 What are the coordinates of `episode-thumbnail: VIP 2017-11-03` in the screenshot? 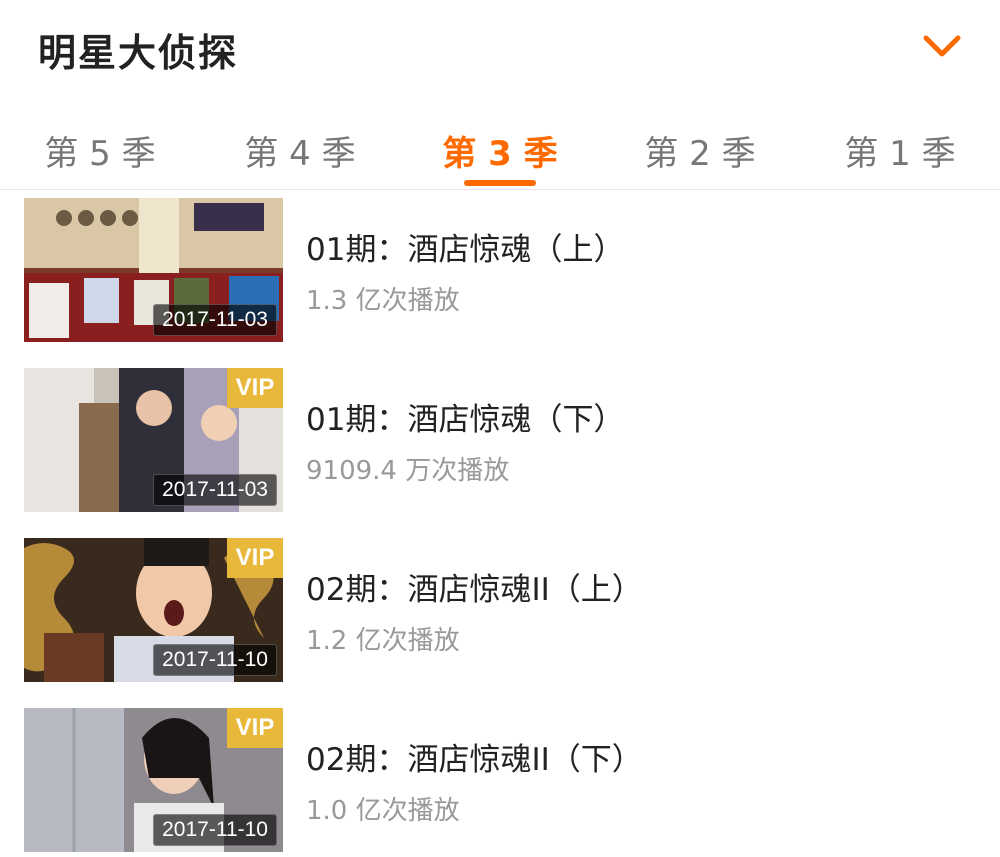 It's located at (153, 440).